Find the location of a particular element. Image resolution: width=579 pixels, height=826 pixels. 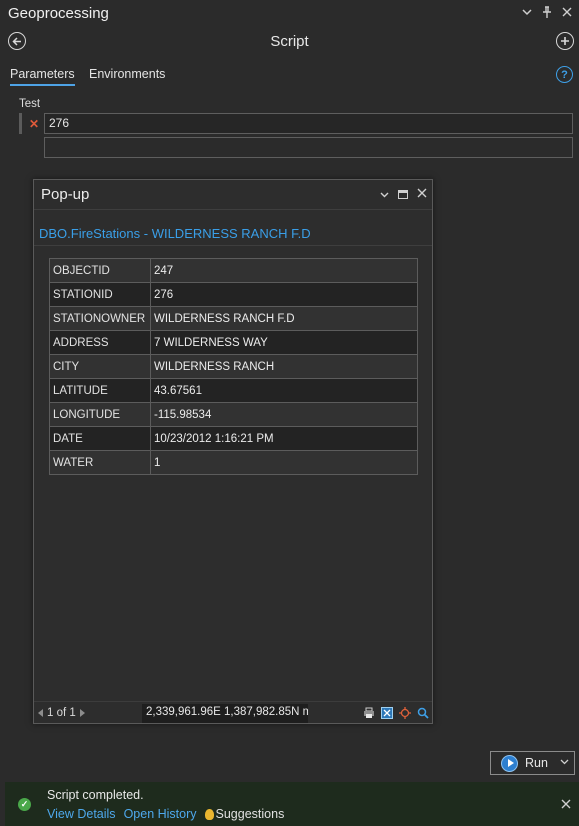

view-details-link: View Details is located at coordinates (81, 814).